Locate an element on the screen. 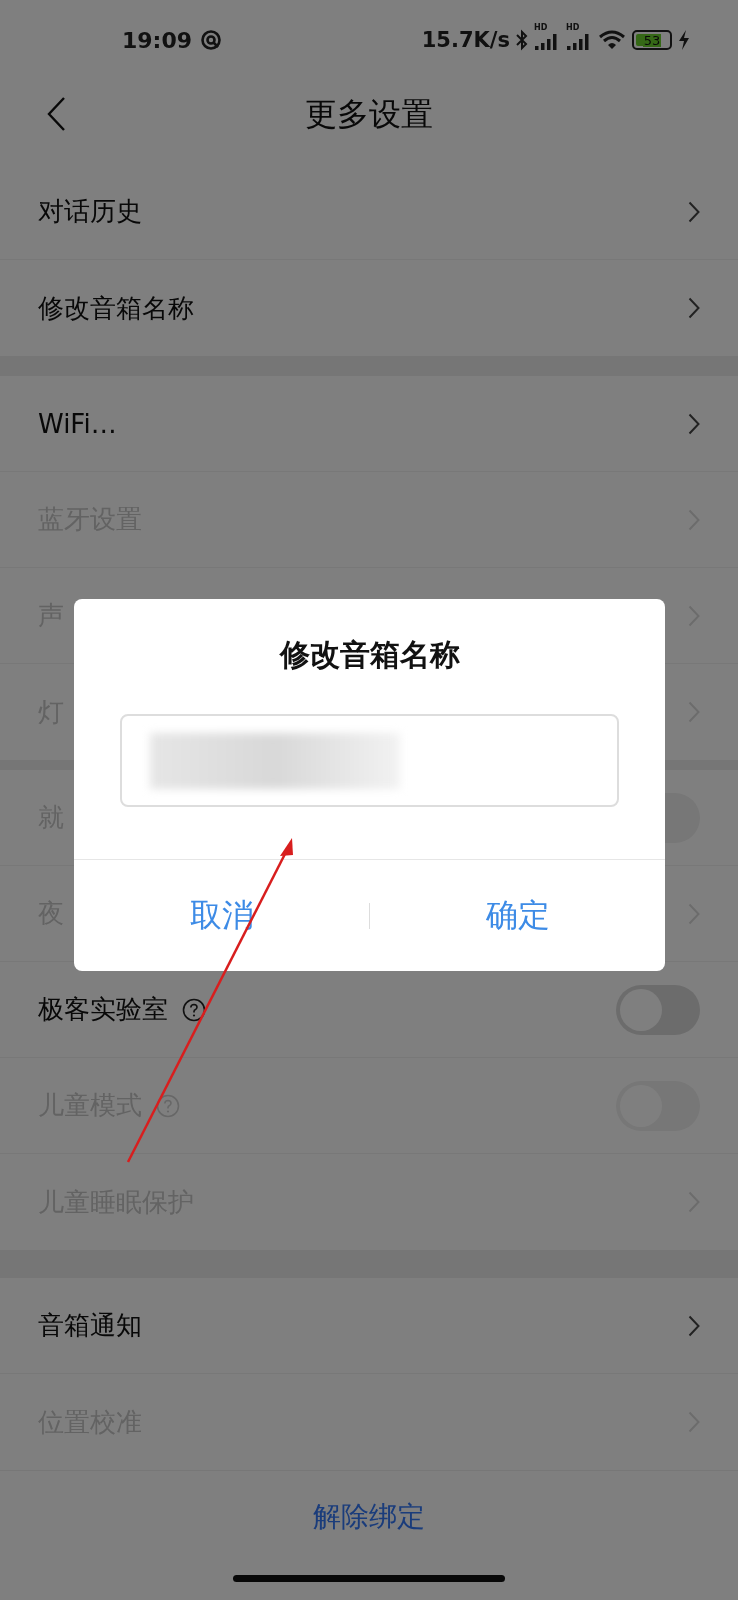 The width and height of the screenshot is (738, 1600). row-label: 对话历史 is located at coordinates (90, 211).